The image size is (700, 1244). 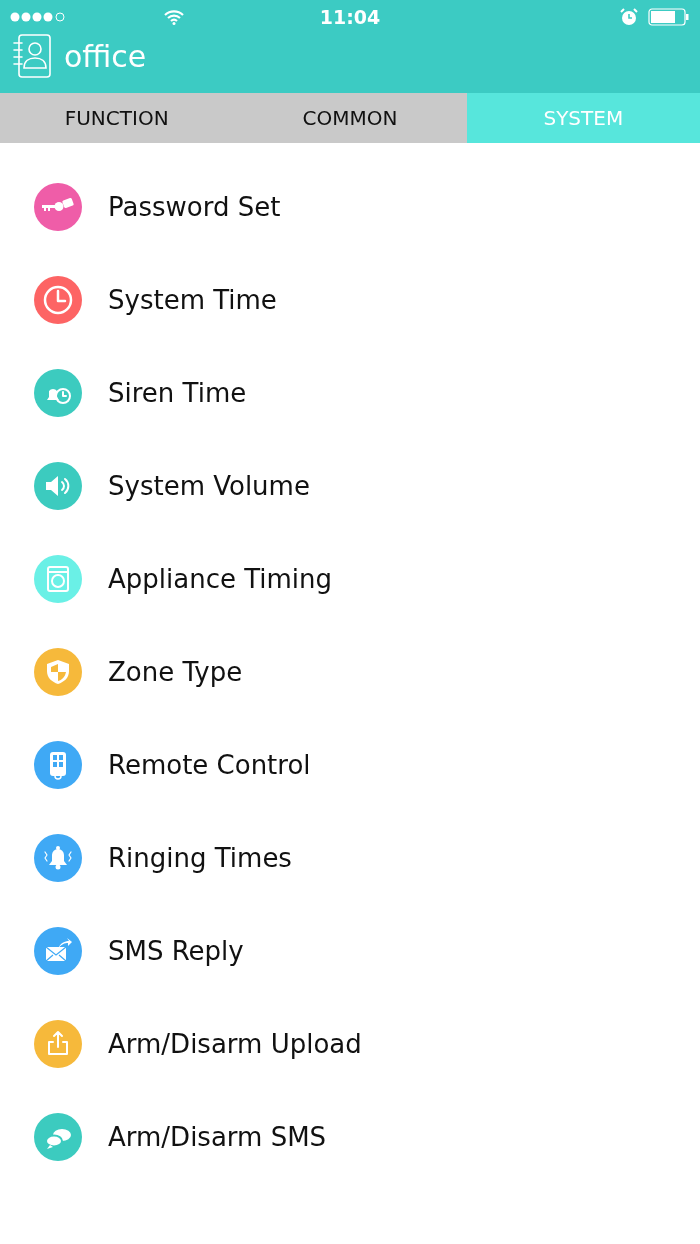 I want to click on tab: COMMON, so click(x=350, y=118).